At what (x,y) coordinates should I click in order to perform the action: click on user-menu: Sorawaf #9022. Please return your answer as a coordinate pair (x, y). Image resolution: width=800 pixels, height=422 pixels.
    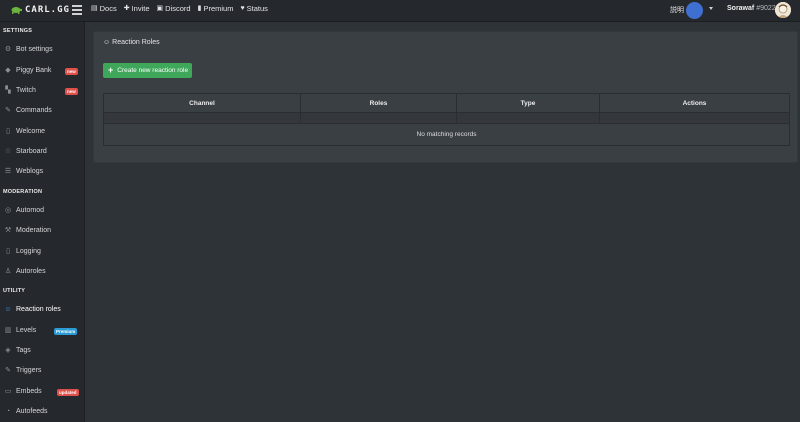
    Looking at the image, I should click on (751, 8).